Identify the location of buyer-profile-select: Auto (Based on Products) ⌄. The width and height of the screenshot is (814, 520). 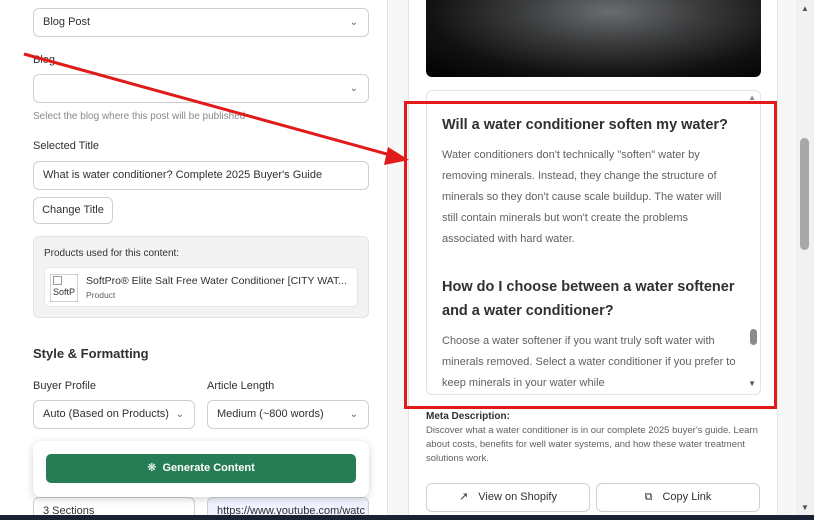
(114, 414).